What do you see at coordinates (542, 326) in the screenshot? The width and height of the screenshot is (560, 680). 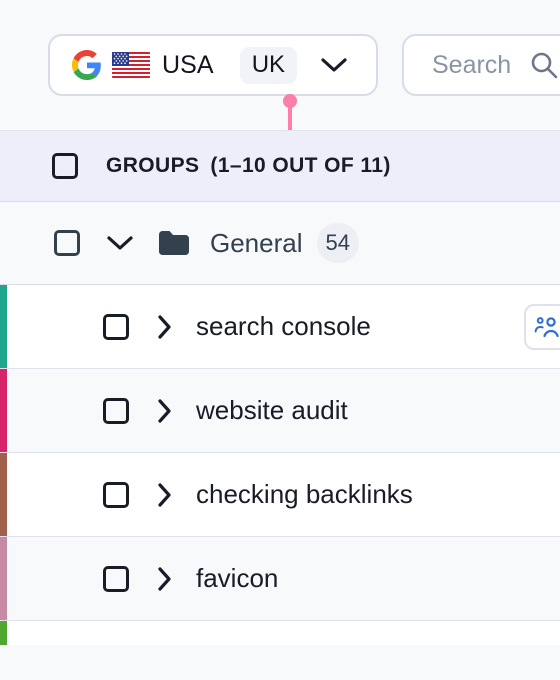 I see `people-group-icon` at bounding box center [542, 326].